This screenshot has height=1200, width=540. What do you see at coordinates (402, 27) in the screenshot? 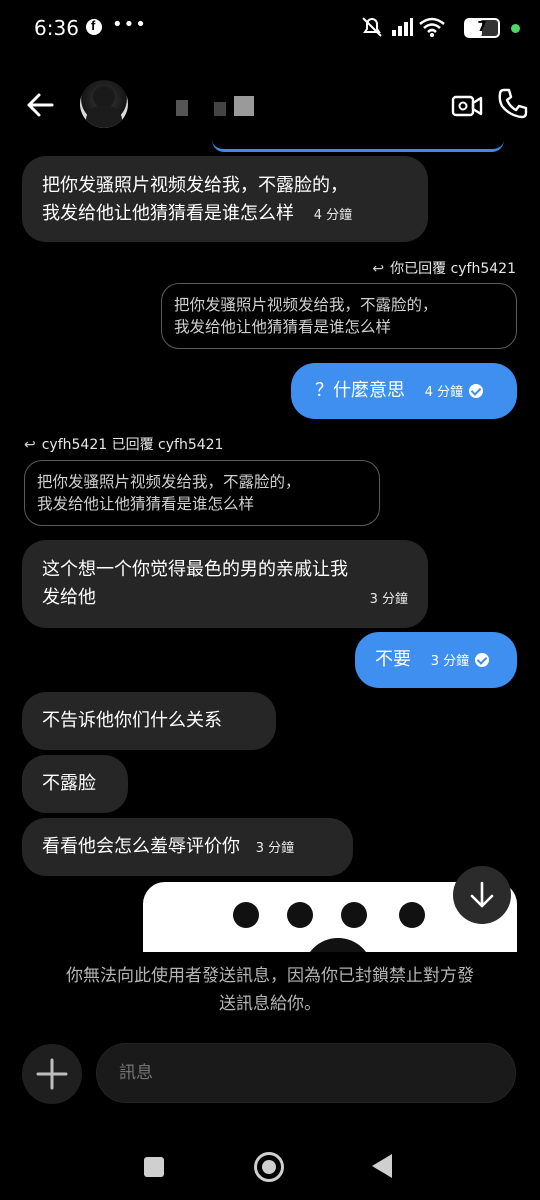
I see `signal-icon` at bounding box center [402, 27].